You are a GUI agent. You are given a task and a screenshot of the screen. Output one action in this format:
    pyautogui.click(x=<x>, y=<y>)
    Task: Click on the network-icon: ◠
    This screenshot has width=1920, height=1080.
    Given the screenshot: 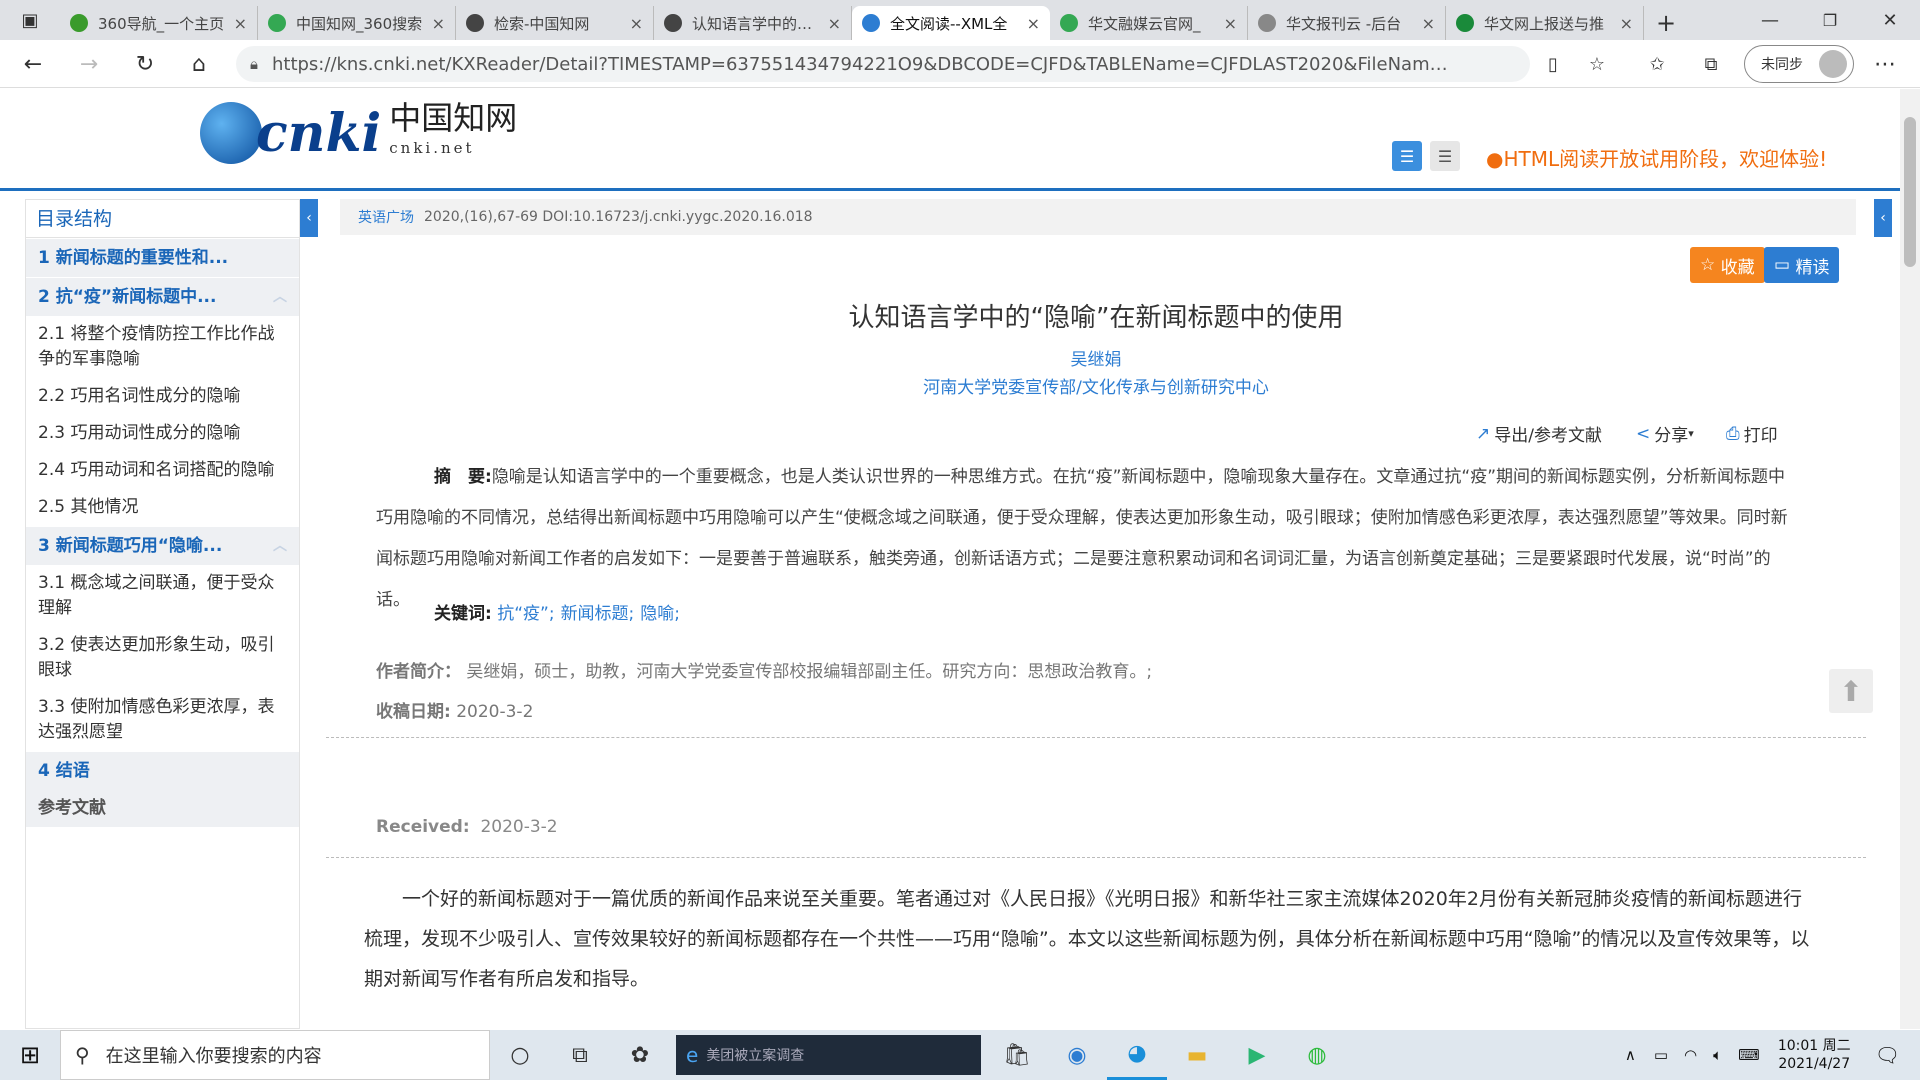 What is the action you would take?
    pyautogui.click(x=1690, y=1055)
    